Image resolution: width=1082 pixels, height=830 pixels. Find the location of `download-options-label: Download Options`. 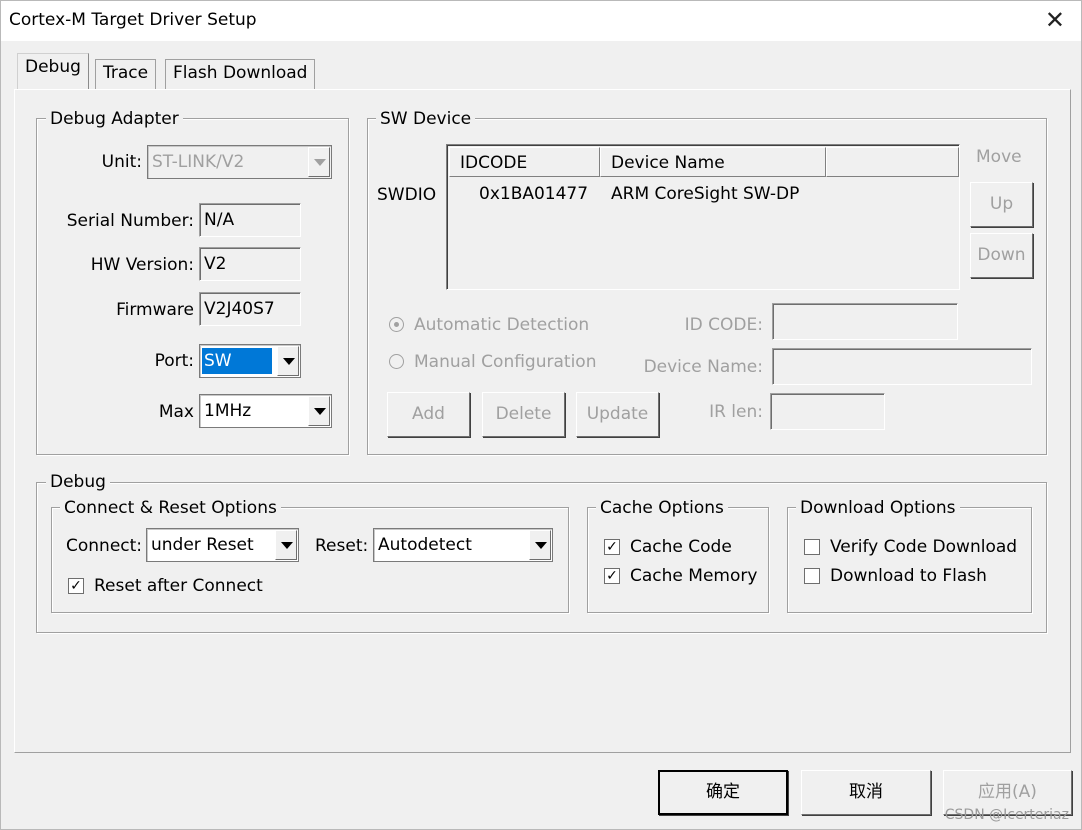

download-options-label: Download Options is located at coordinates (878, 508).